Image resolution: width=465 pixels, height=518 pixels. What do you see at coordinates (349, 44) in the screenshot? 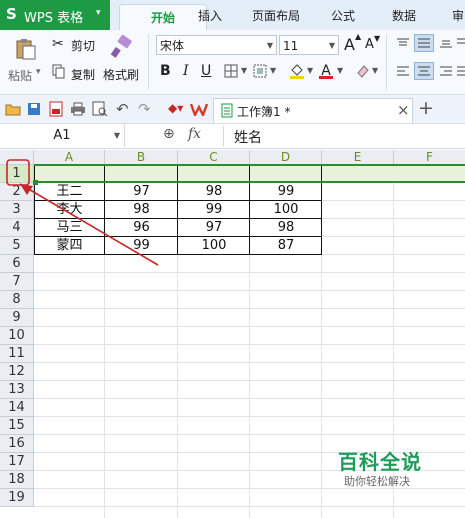
I see `increase-font-button: A` at bounding box center [349, 44].